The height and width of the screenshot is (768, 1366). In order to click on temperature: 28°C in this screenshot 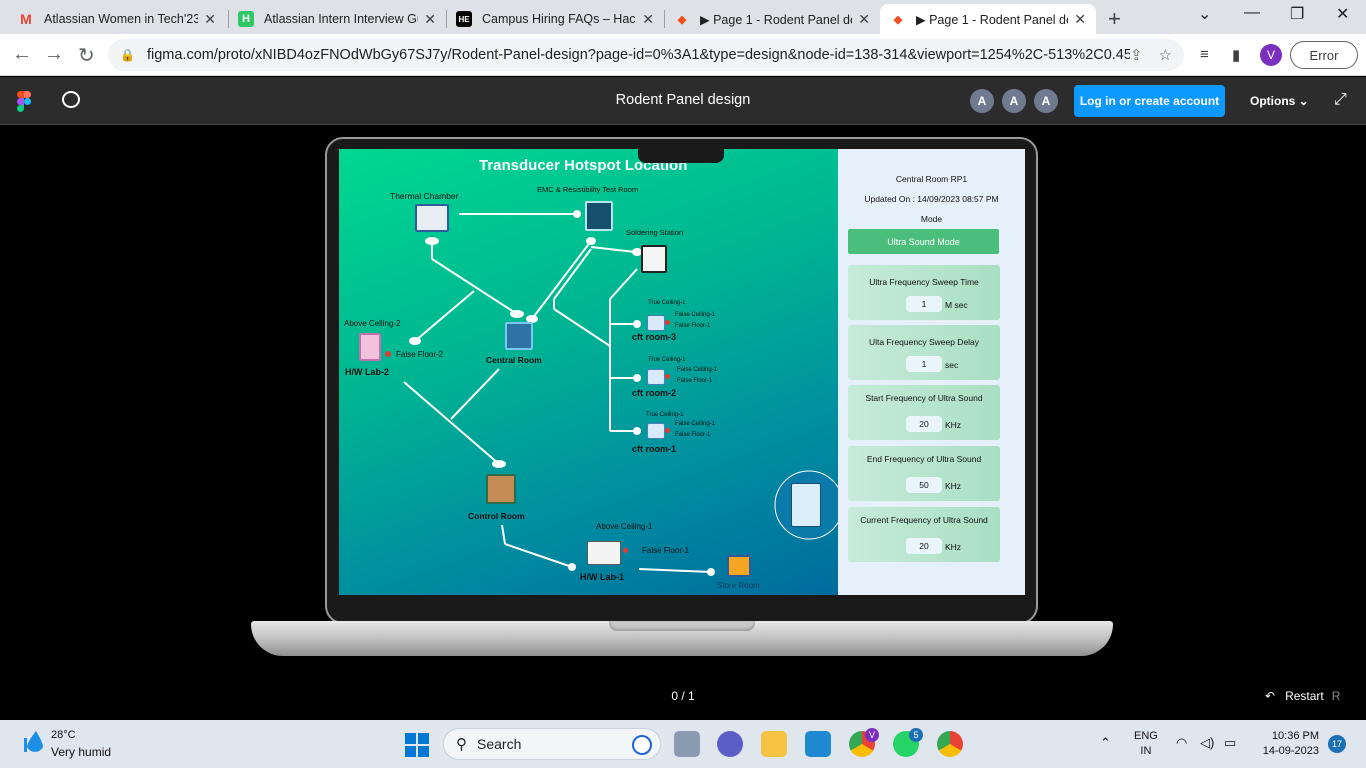, I will do `click(63, 735)`.